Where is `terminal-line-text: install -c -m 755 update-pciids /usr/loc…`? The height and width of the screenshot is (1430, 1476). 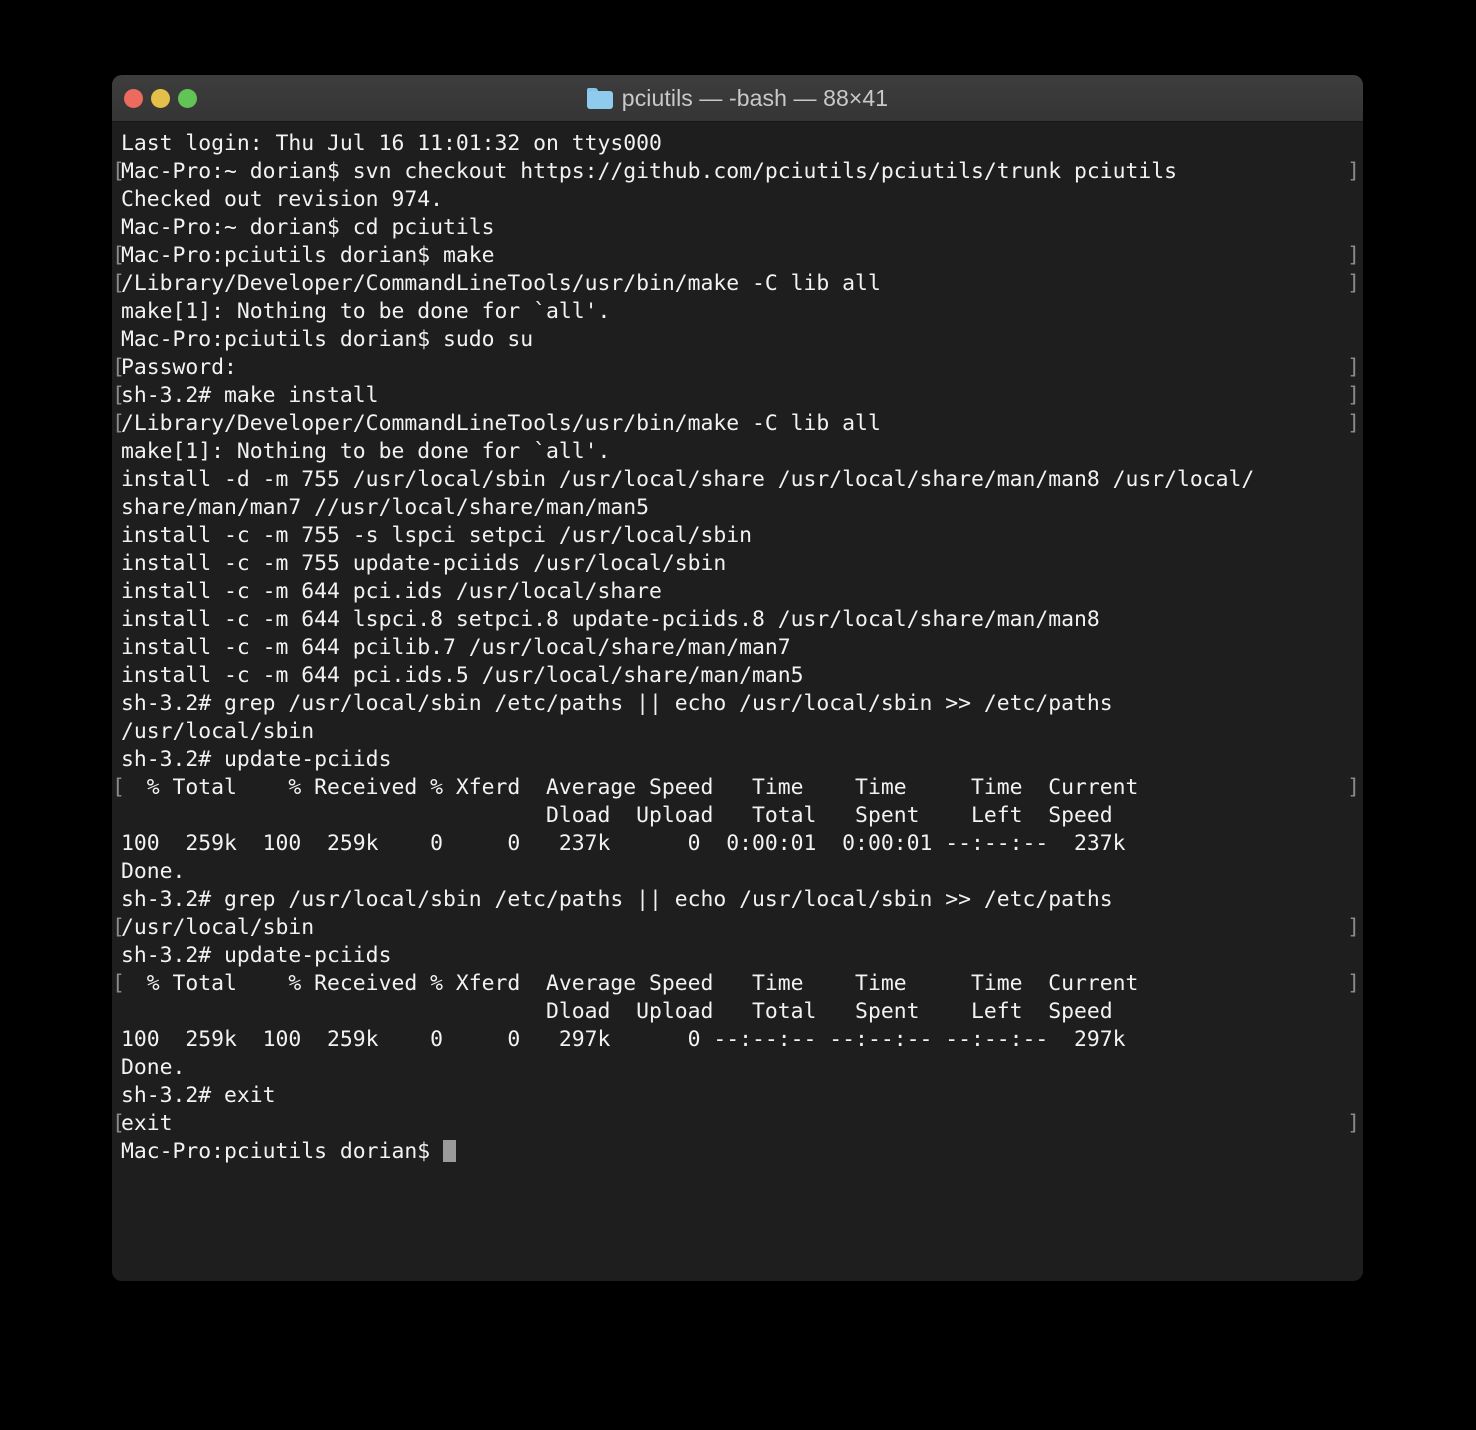 terminal-line-text: install -c -m 755 update-pciids /usr/loc… is located at coordinates (424, 563).